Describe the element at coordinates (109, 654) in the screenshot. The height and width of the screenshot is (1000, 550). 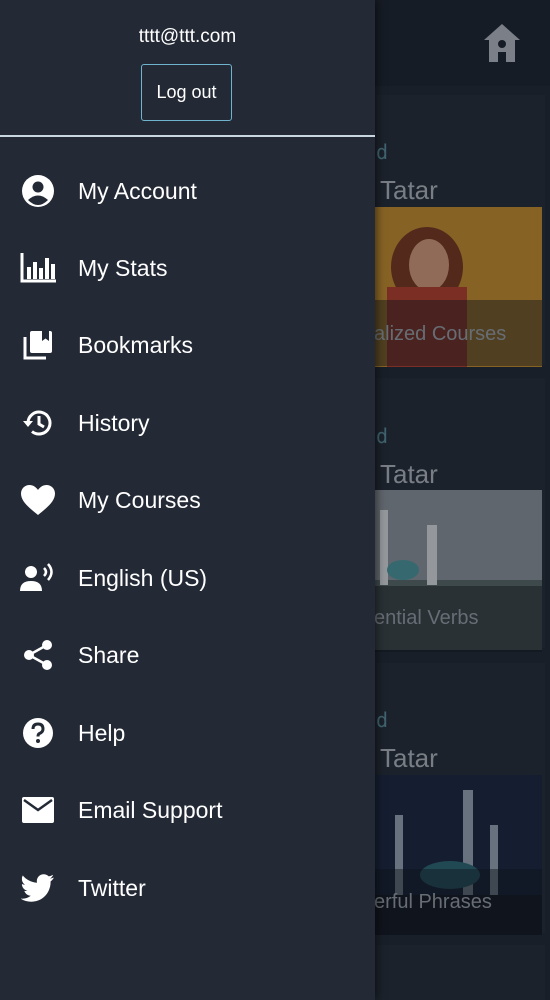
I see `menu-item-label: Share` at that location.